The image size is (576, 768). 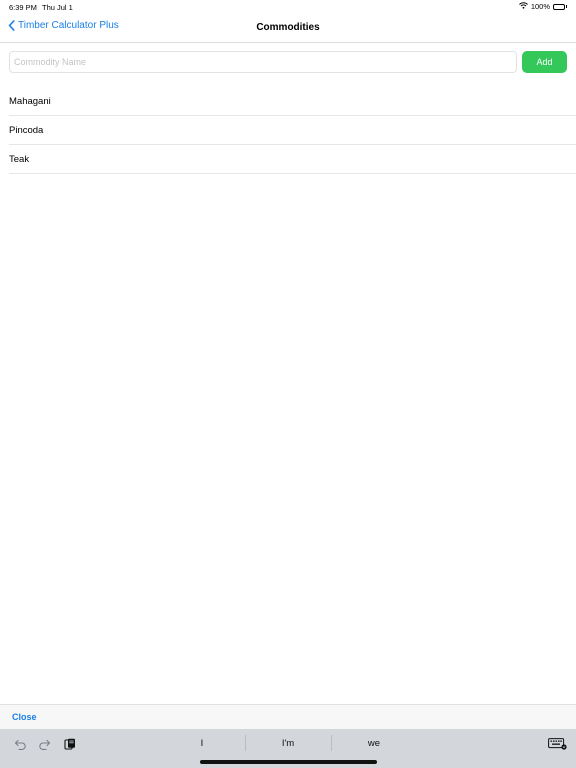 What do you see at coordinates (288, 717) in the screenshot?
I see `keyboard-accessory-bar: Close` at bounding box center [288, 717].